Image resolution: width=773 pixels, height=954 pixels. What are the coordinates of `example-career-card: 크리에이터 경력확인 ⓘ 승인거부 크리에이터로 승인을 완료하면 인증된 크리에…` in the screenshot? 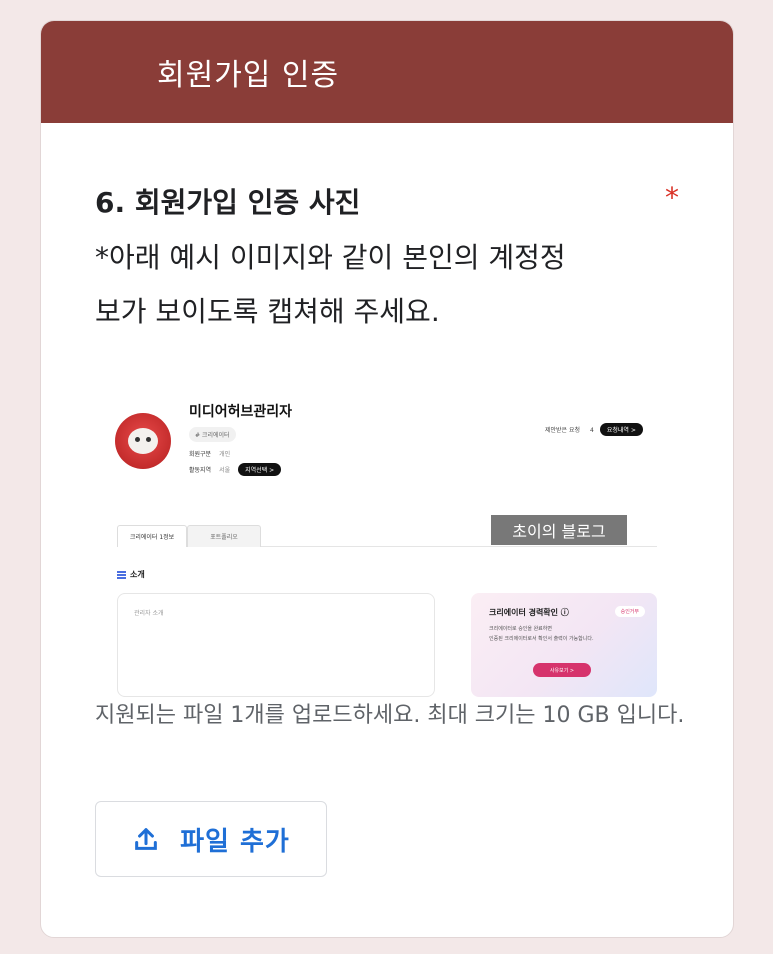 It's located at (564, 645).